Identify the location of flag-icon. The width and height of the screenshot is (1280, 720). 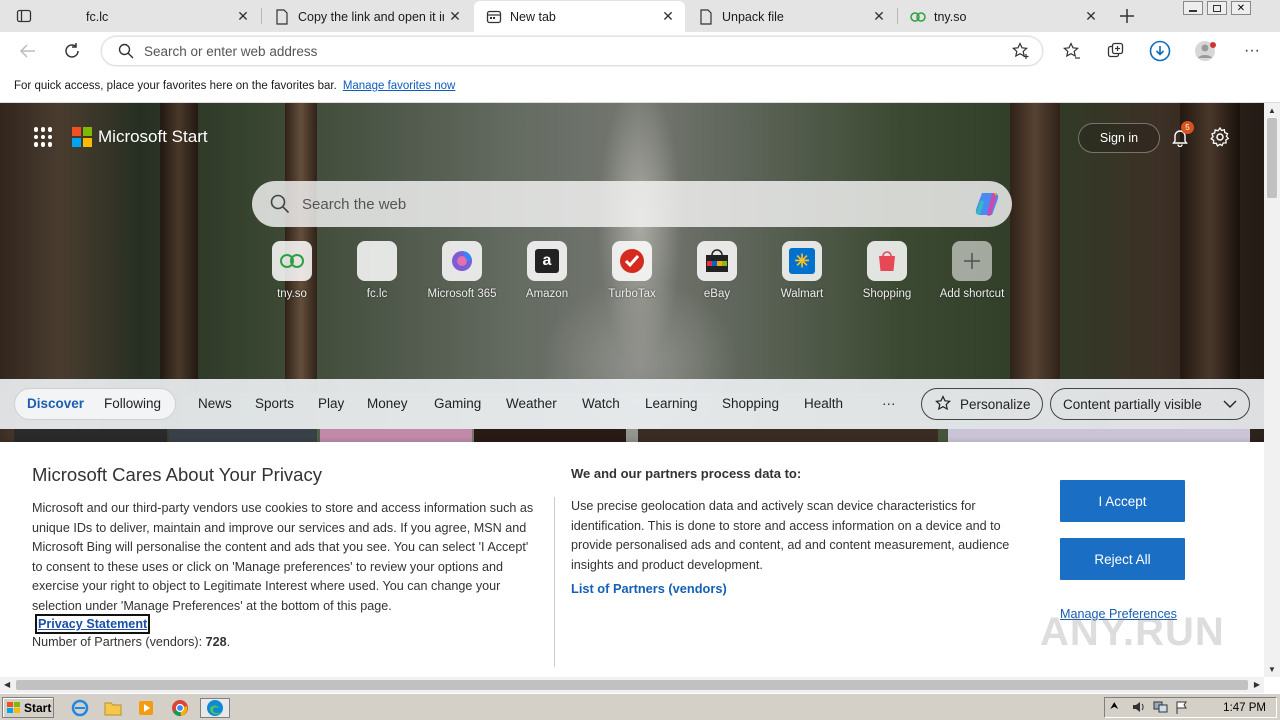
(1182, 708).